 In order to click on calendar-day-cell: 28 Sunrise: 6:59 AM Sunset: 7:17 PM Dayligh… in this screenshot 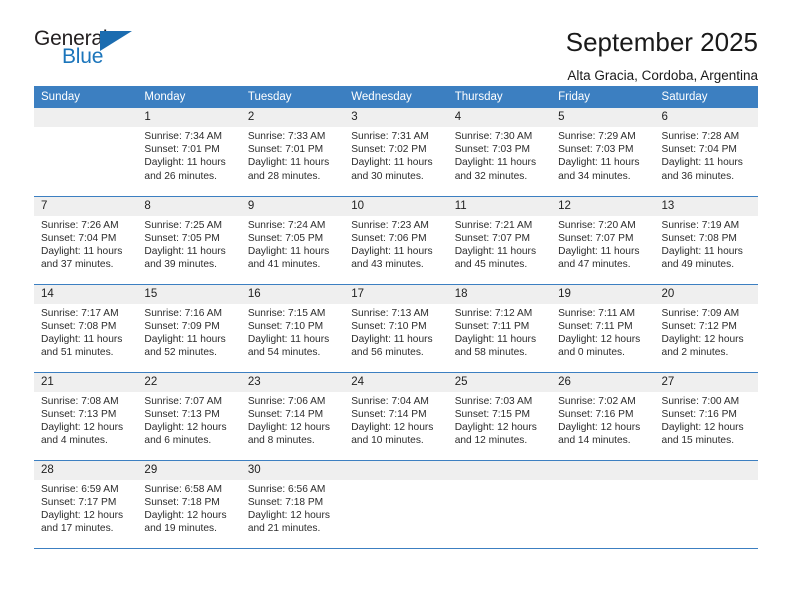, I will do `click(86, 504)`.